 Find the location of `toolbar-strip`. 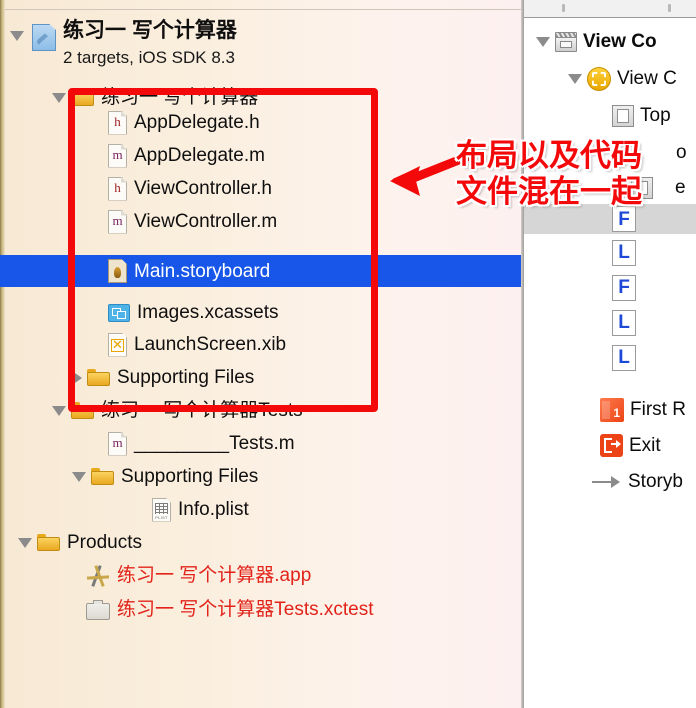

toolbar-strip is located at coordinates (610, 9).